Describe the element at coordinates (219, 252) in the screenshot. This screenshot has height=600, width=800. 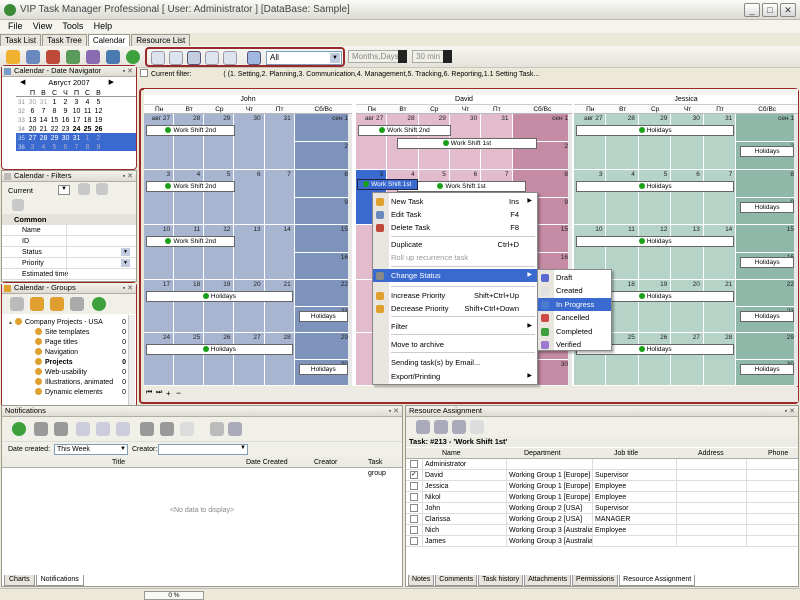
I see `calendar-cell: 12` at that location.